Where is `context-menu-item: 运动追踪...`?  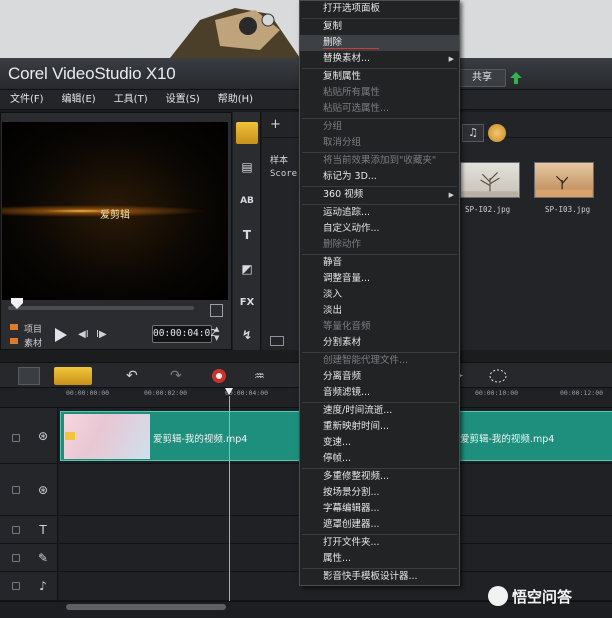
context-menu-item: 运动追踪... is located at coordinates (379, 213).